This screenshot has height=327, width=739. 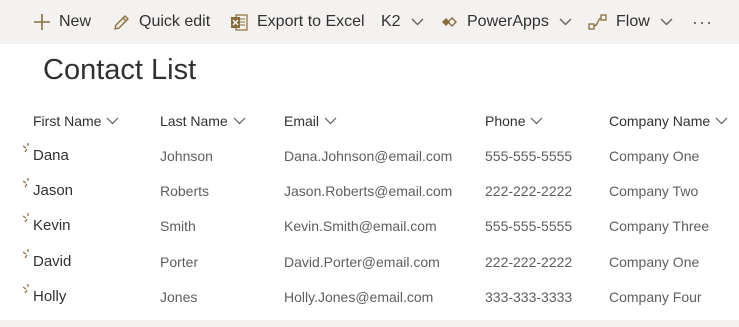 I want to click on email-cell: David.Porter@email.com, so click(x=362, y=261).